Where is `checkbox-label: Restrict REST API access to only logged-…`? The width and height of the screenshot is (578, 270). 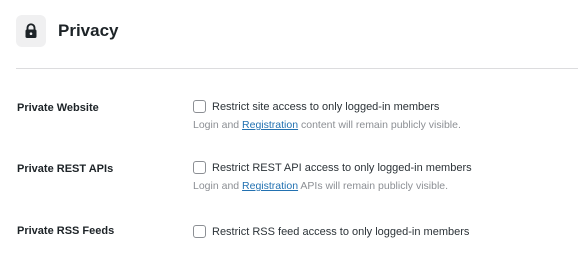 checkbox-label: Restrict REST API access to only logged-… is located at coordinates (342, 168).